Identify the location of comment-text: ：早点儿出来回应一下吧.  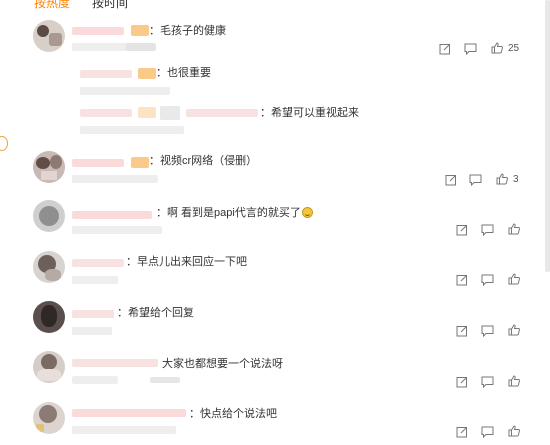
(186, 262).